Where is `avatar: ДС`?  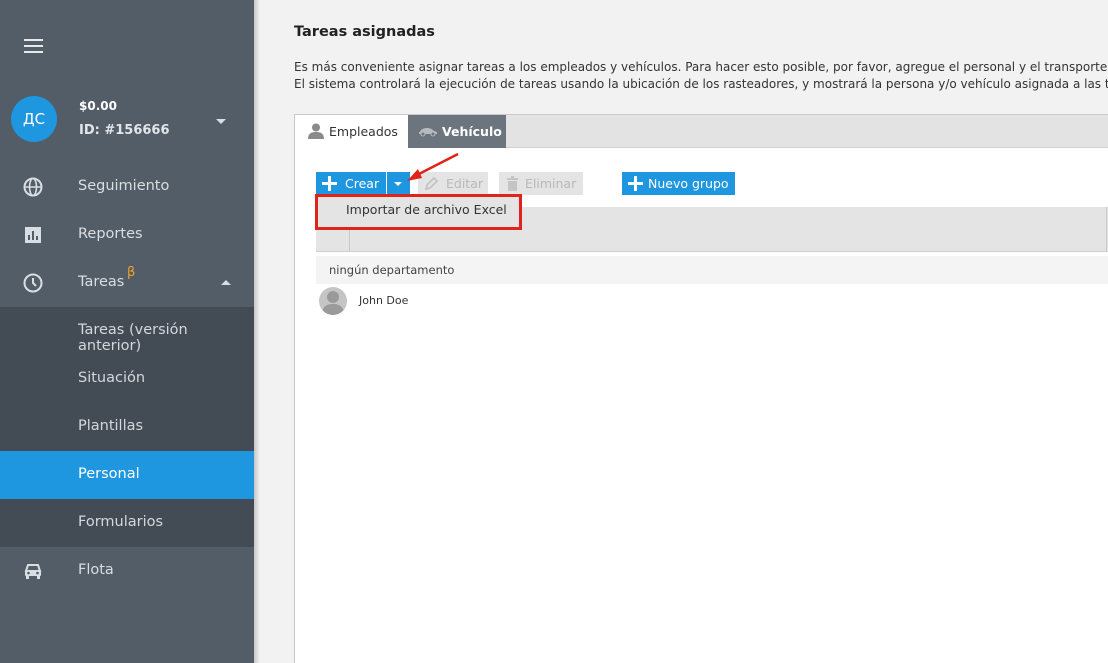 avatar: ДС is located at coordinates (34, 119).